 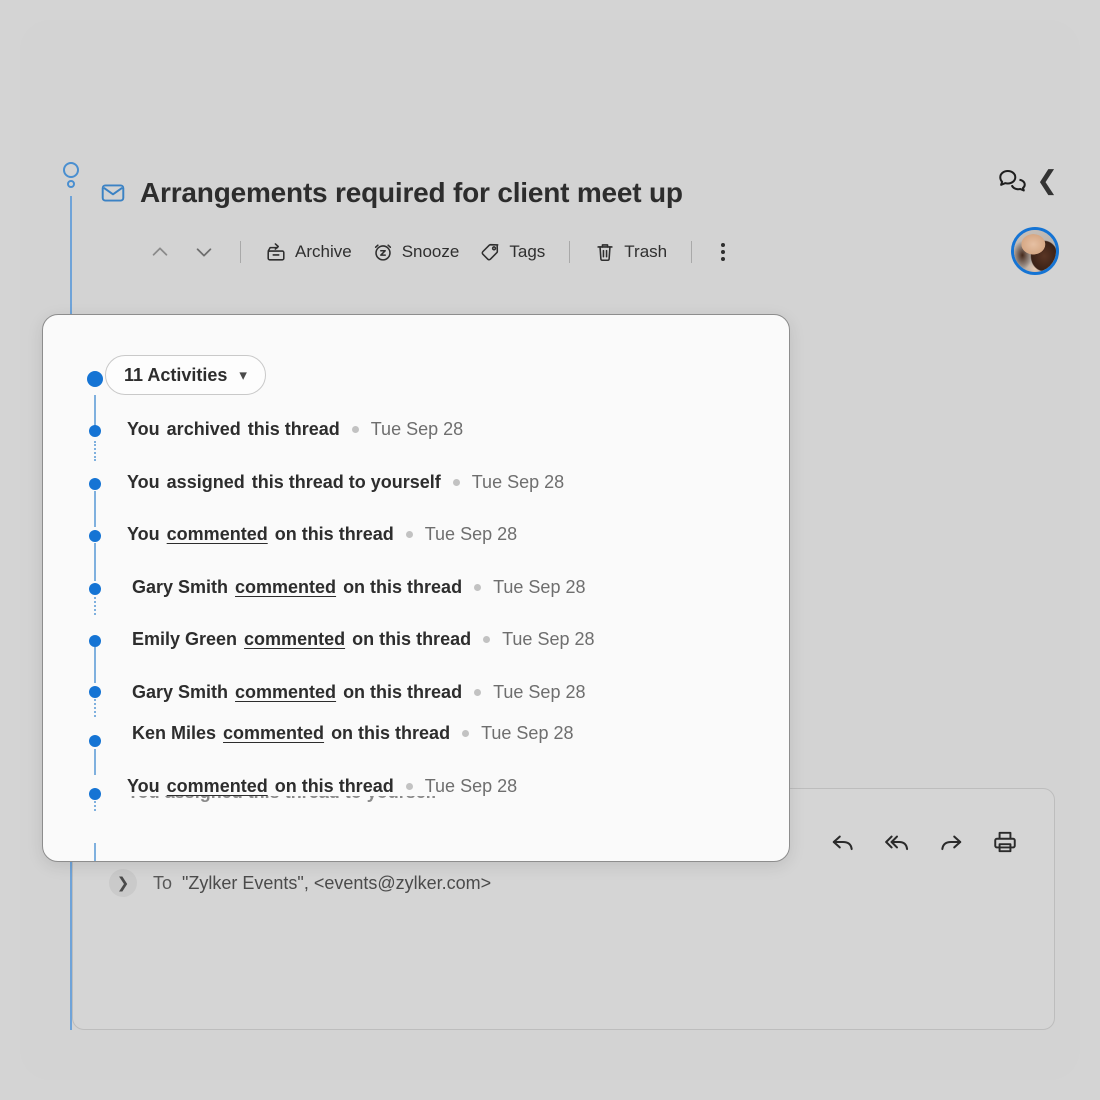 I want to click on avatar, so click(x=1035, y=251).